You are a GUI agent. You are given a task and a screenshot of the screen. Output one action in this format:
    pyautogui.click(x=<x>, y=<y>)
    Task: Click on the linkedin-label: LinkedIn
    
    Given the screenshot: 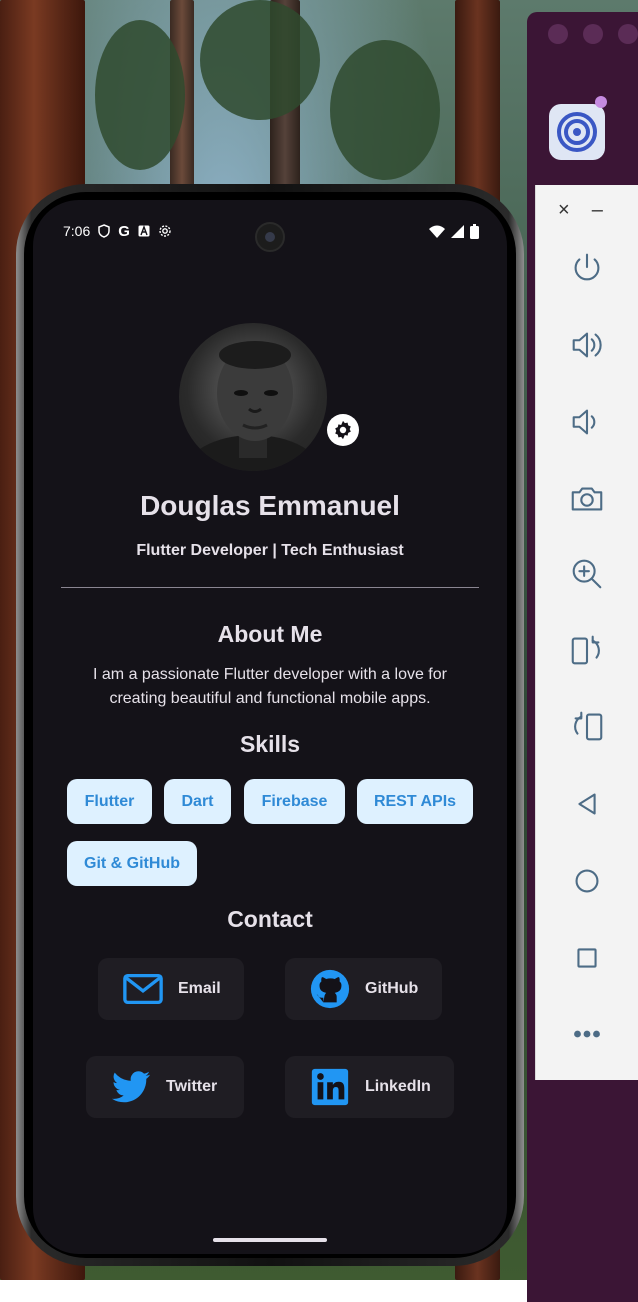 What is the action you would take?
    pyautogui.click(x=398, y=1086)
    